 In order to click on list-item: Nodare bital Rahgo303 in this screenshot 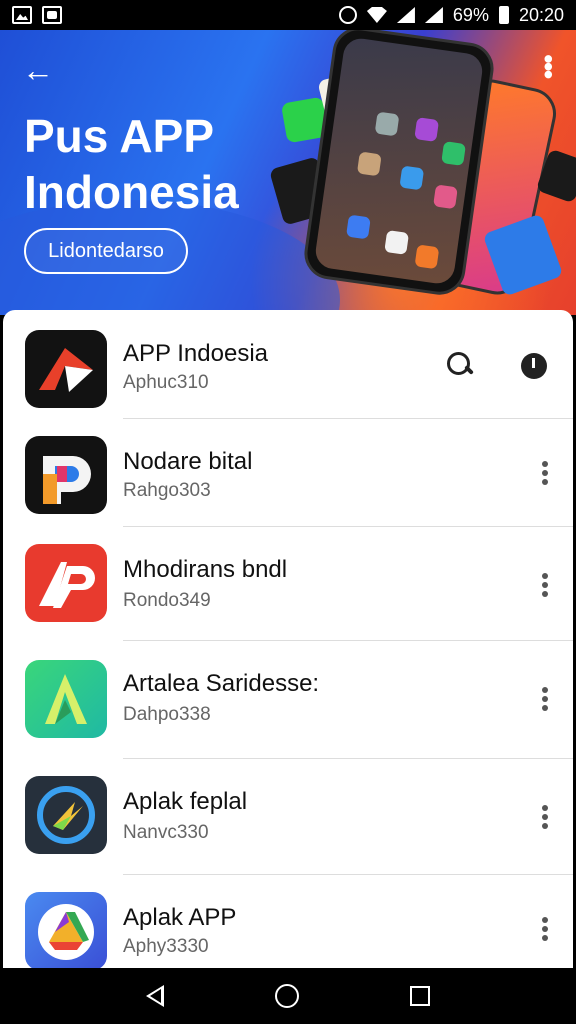, I will do `click(288, 472)`.